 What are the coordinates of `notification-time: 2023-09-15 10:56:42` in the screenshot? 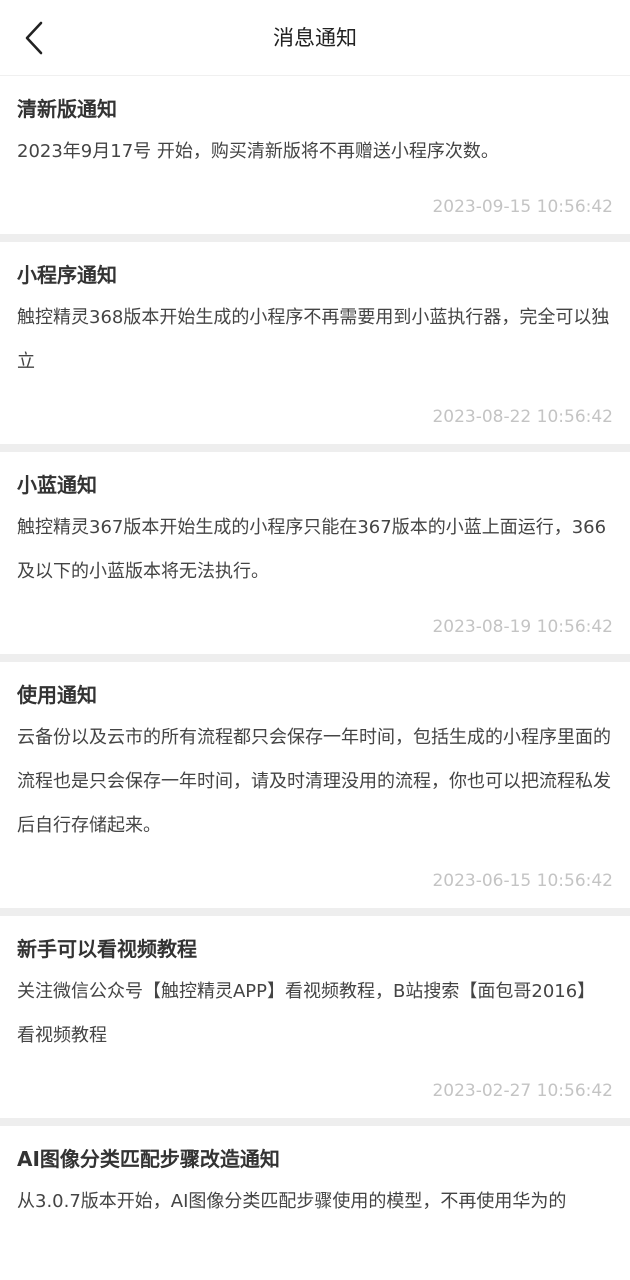 It's located at (522, 207).